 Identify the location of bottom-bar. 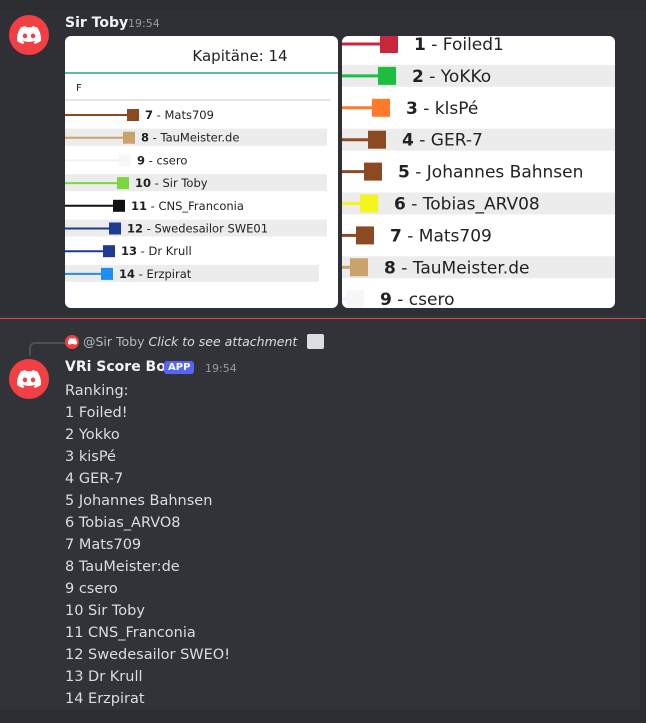
(323, 716).